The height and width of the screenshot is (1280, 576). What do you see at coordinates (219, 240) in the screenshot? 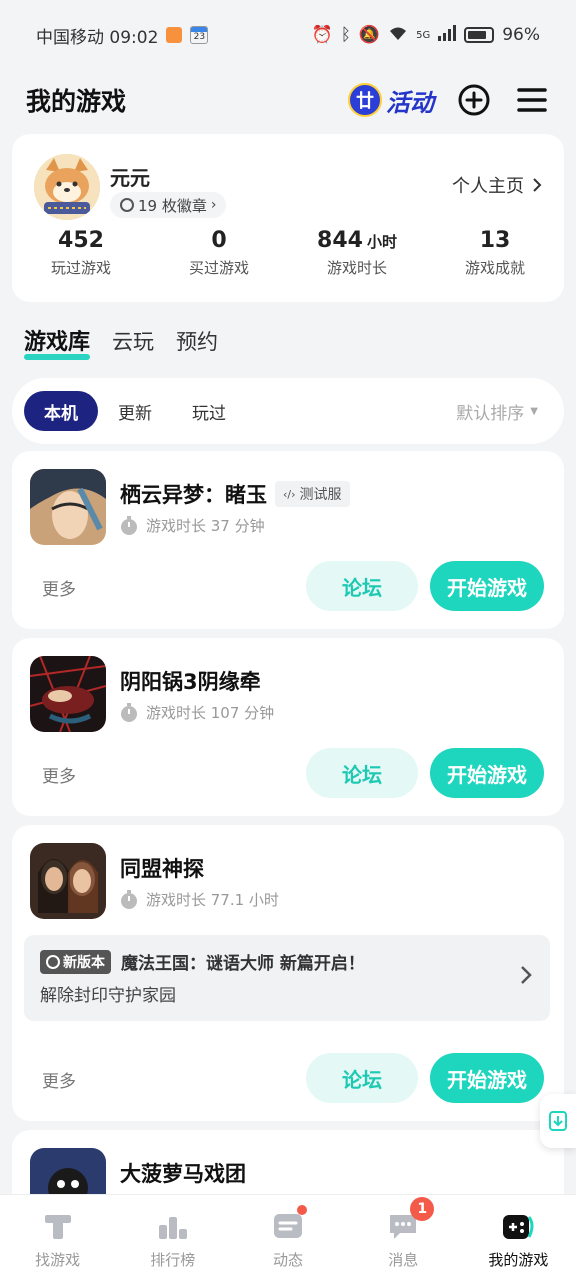
I see `stat-value: 0` at bounding box center [219, 240].